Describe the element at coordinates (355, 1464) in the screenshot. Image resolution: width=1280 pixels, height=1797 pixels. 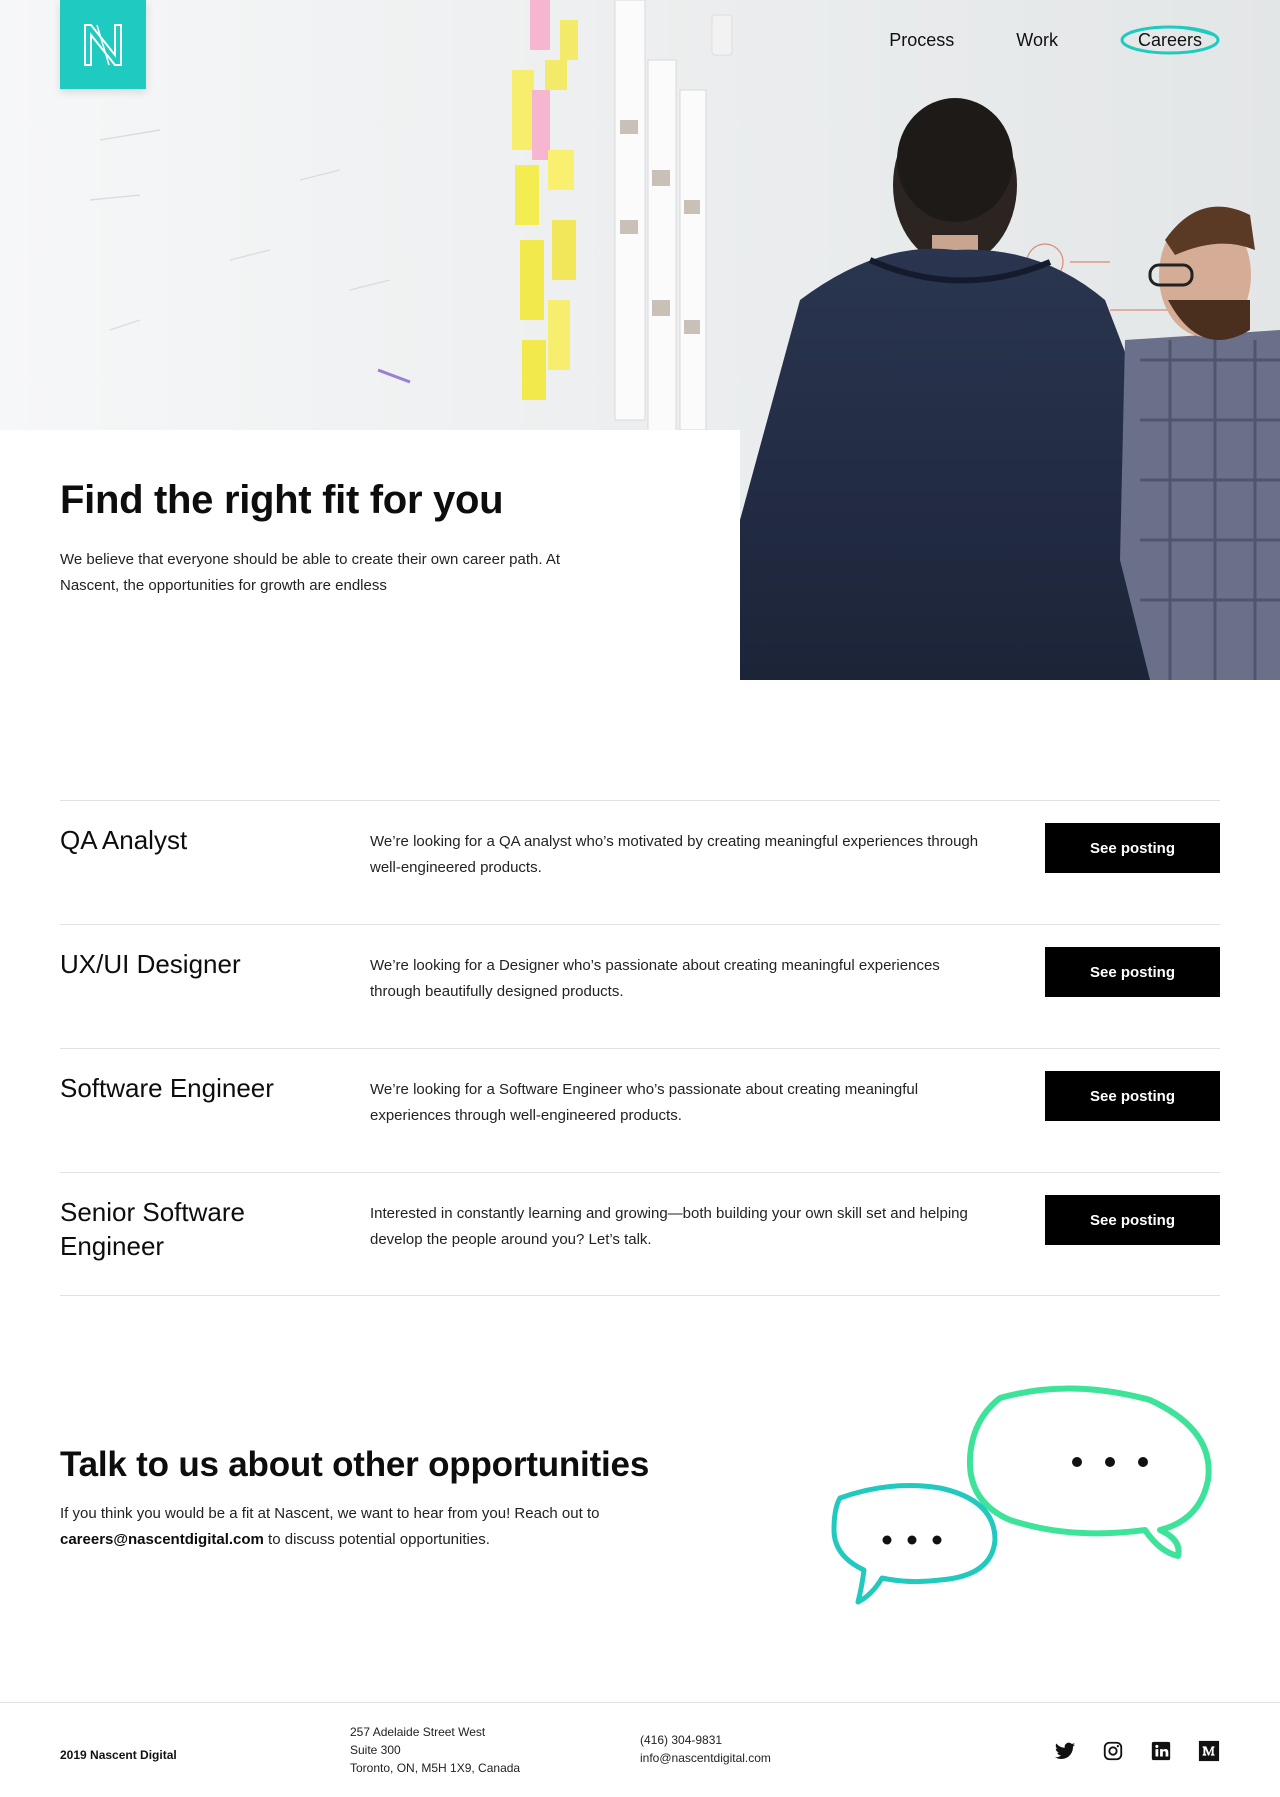
I see `contact-title: Talk to us about other opportunities` at that location.